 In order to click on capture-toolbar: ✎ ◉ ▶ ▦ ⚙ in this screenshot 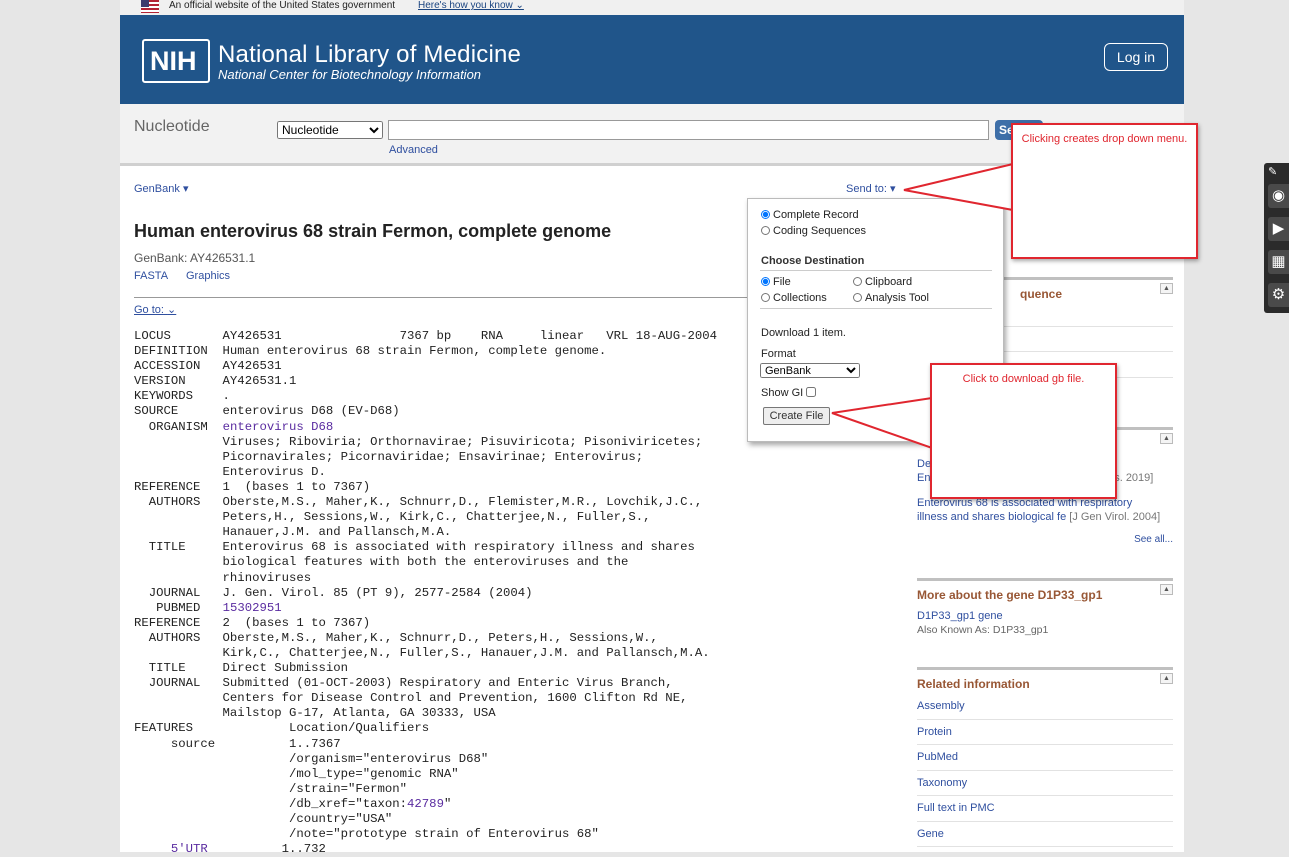, I will do `click(1276, 238)`.